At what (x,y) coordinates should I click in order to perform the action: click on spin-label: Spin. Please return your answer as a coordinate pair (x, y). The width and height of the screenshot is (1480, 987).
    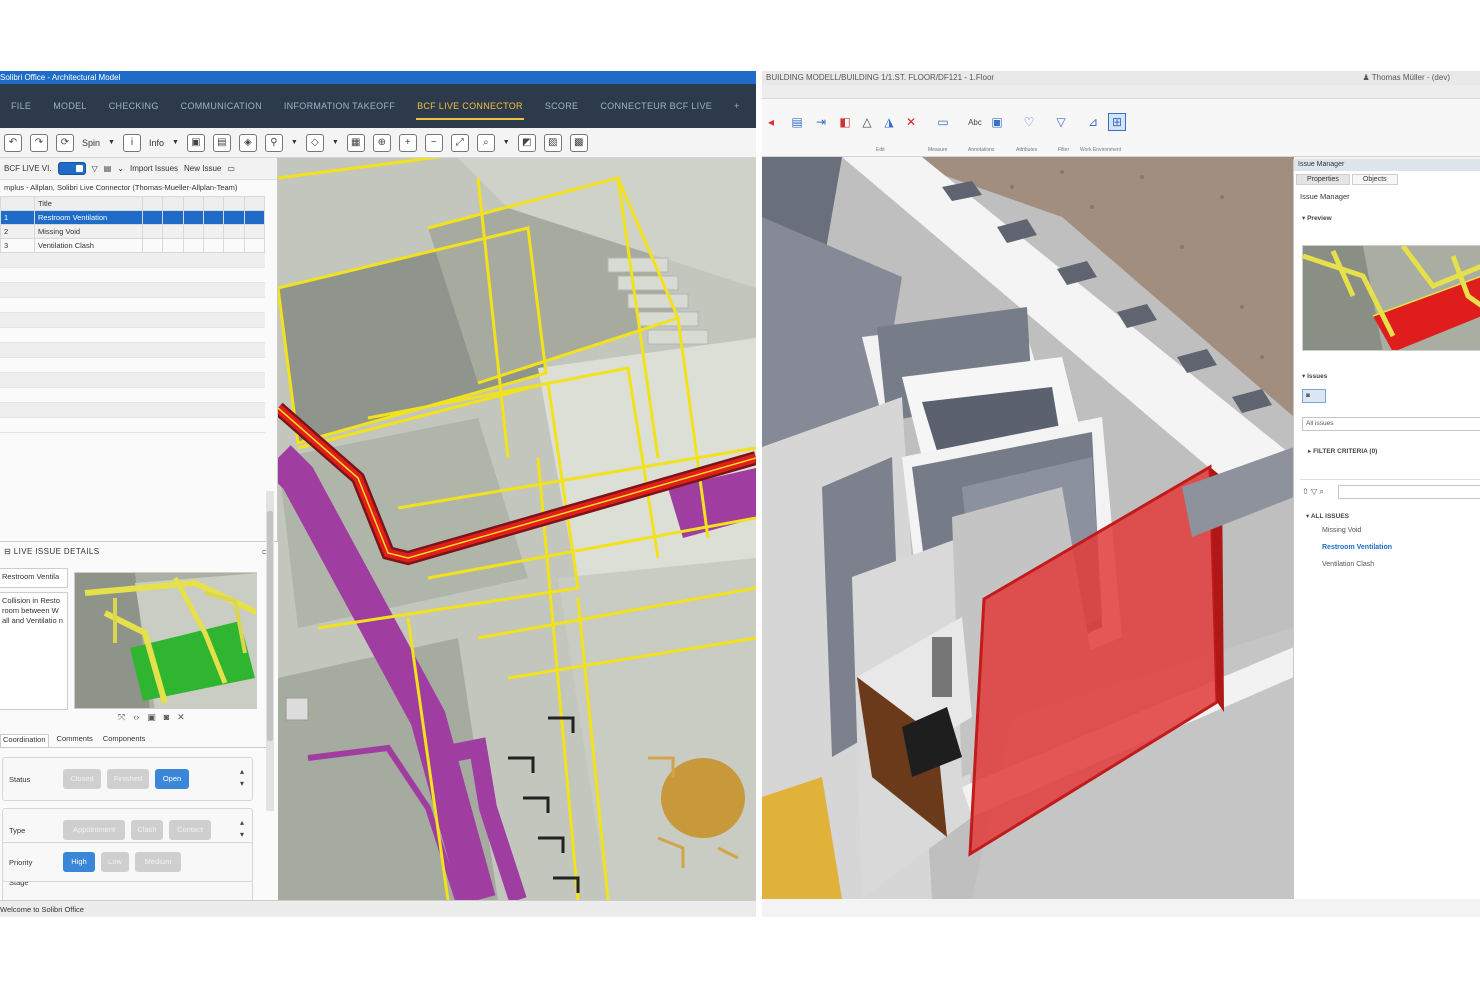
    Looking at the image, I should click on (91, 143).